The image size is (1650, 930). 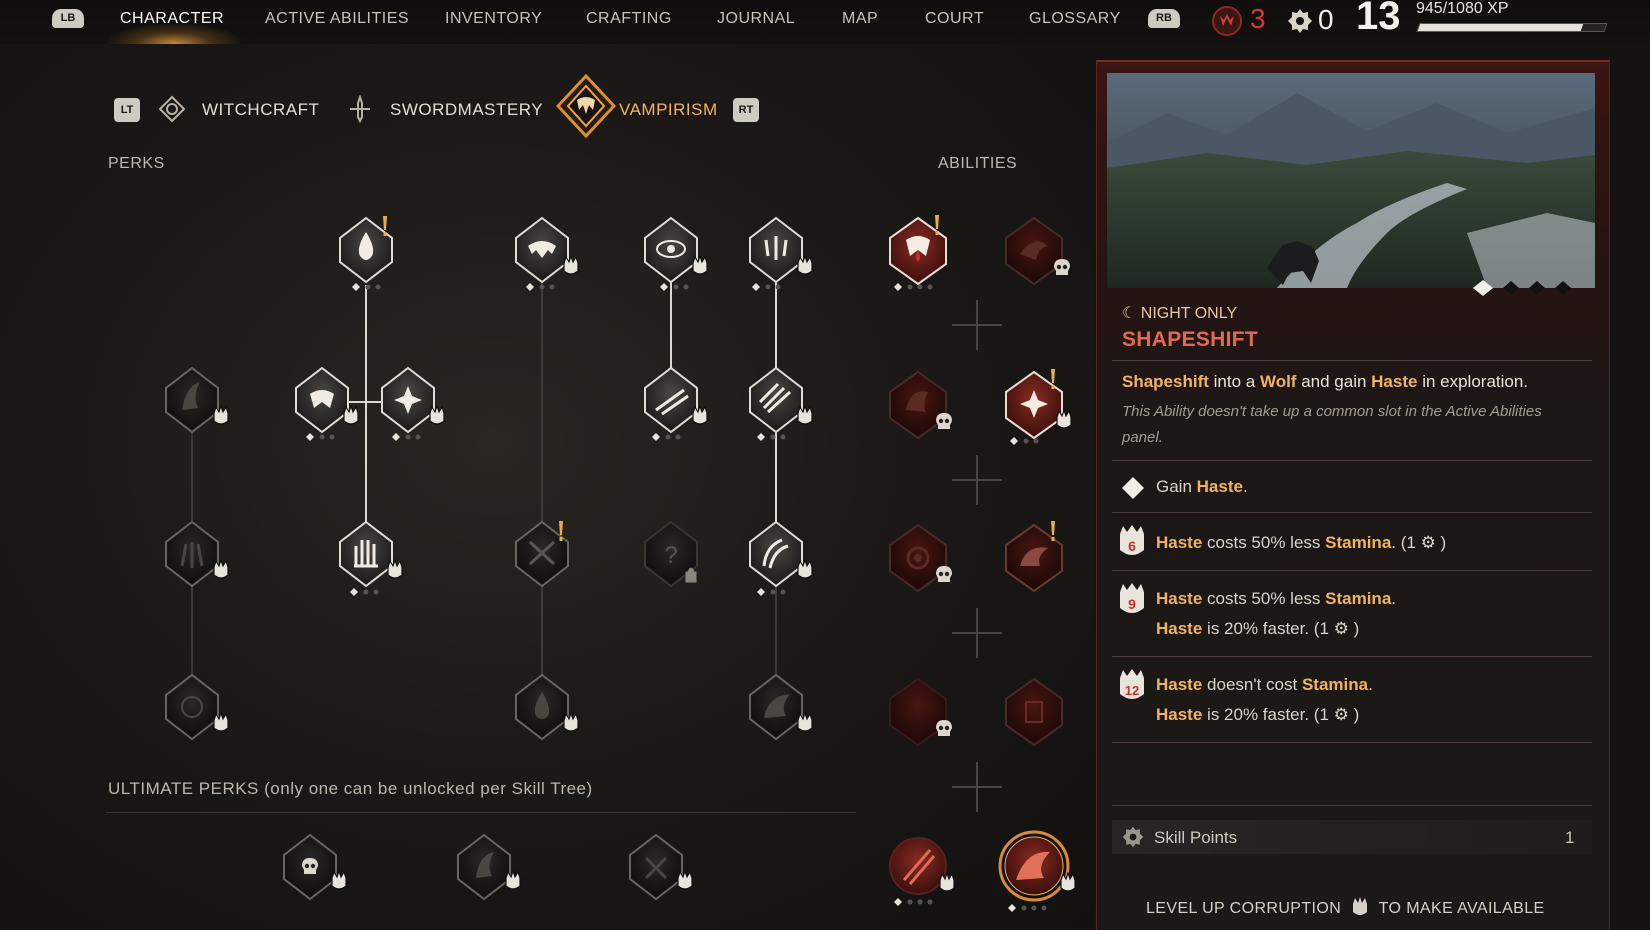 What do you see at coordinates (1132, 604) in the screenshot?
I see `svg-text: 9` at bounding box center [1132, 604].